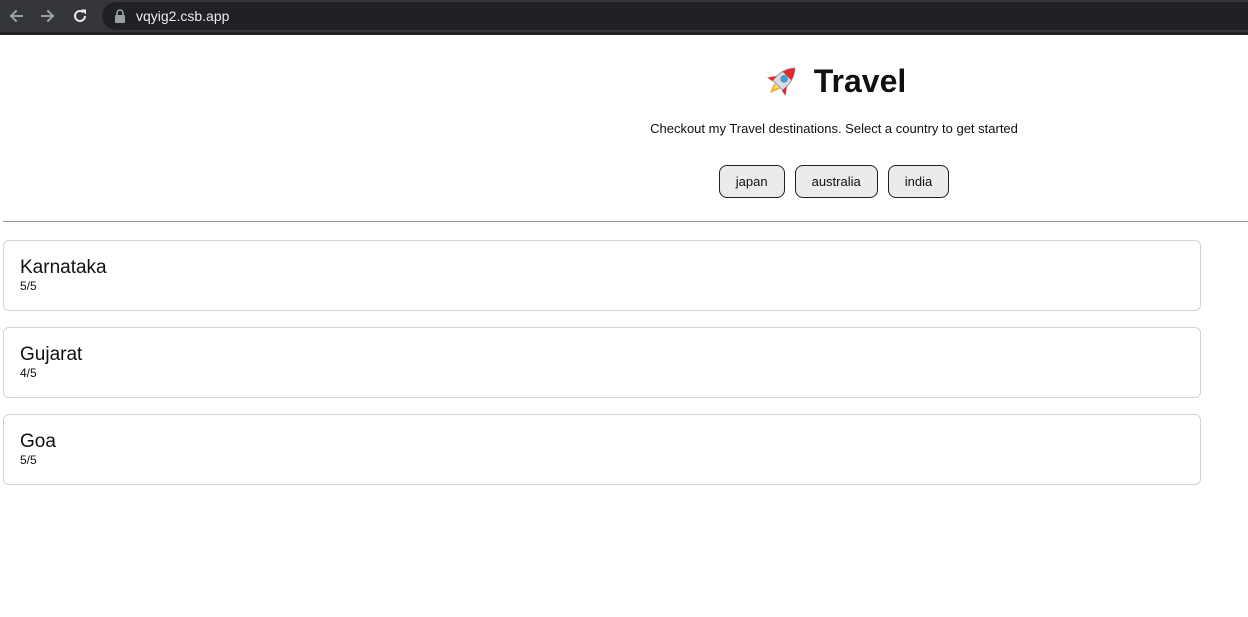 This screenshot has width=1248, height=617. I want to click on browser-toolbar: vqyig2.csb.app, so click(624, 17).